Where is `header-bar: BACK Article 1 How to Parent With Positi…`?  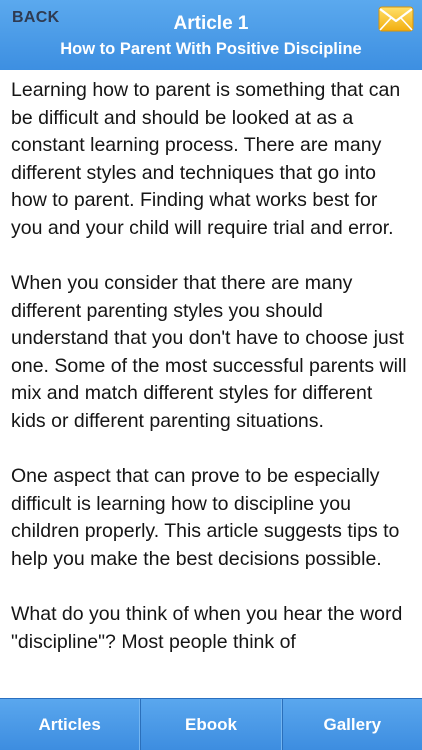 header-bar: BACK Article 1 How to Parent With Positi… is located at coordinates (211, 35).